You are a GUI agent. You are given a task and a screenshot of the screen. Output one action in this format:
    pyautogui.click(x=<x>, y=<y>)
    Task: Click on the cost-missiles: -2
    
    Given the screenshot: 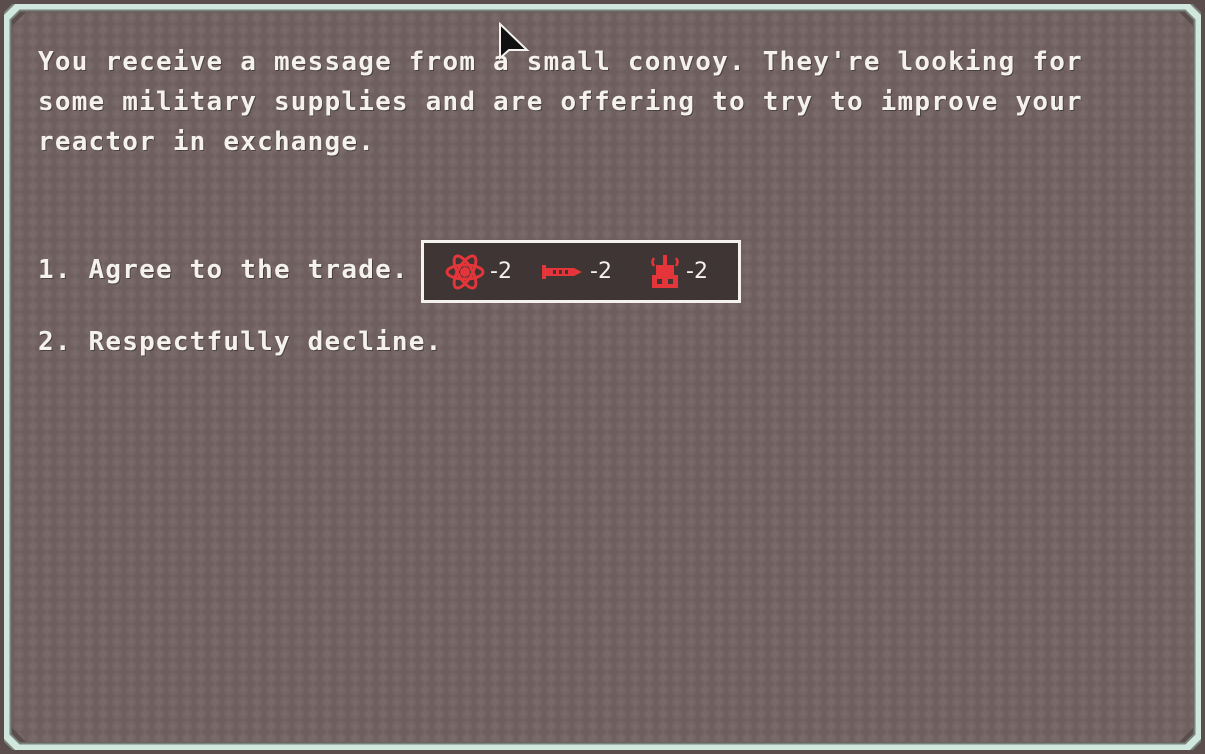 What is the action you would take?
    pyautogui.click(x=576, y=271)
    